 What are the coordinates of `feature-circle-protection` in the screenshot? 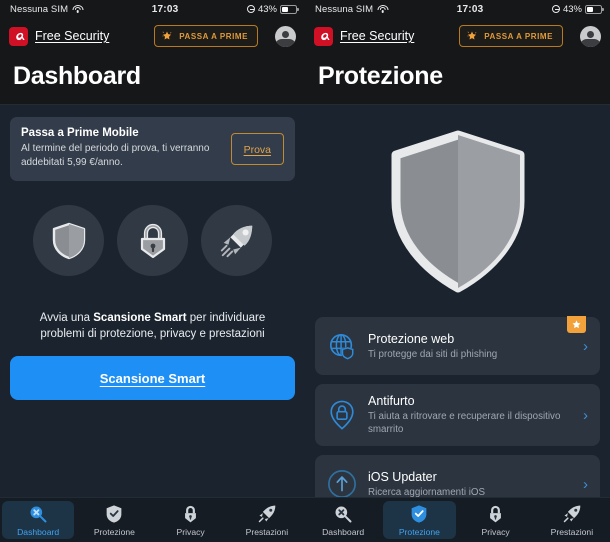 It's located at (68, 240).